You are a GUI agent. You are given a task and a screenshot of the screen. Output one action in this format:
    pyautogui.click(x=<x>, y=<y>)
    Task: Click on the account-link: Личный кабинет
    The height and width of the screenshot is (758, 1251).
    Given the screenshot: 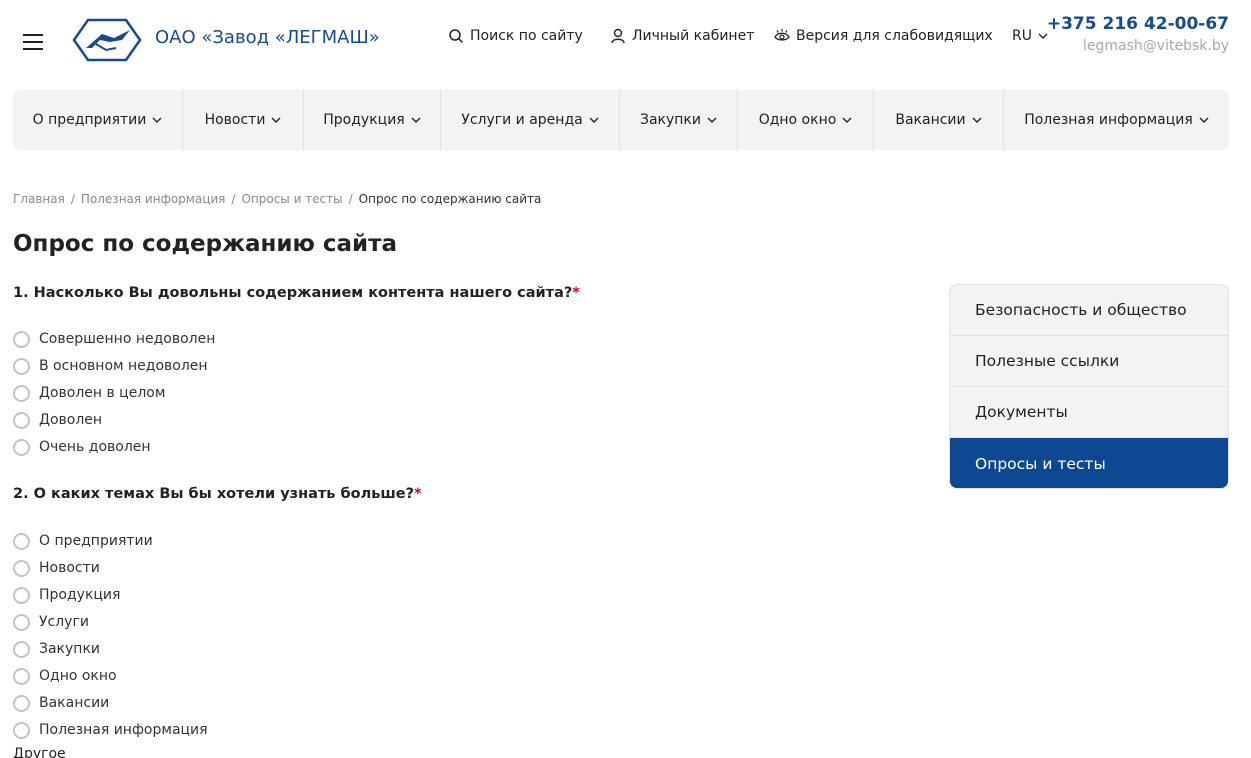 What is the action you would take?
    pyautogui.click(x=682, y=36)
    